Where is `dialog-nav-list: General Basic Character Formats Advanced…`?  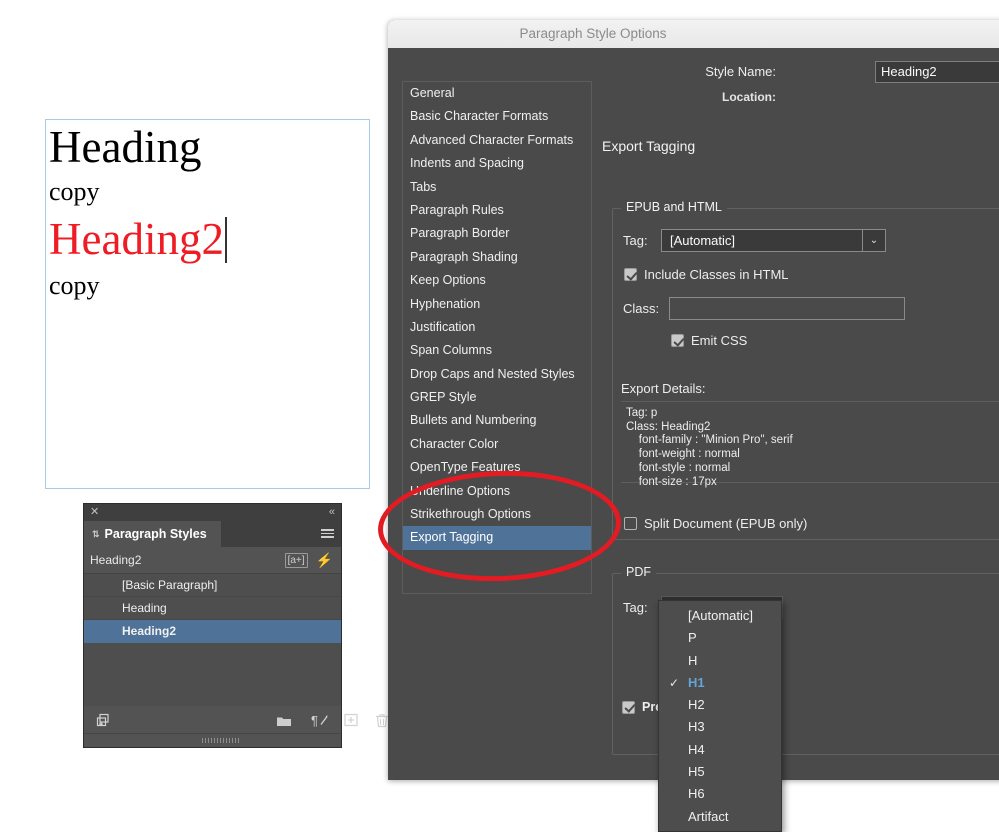 dialog-nav-list: General Basic Character Formats Advanced… is located at coordinates (497, 337).